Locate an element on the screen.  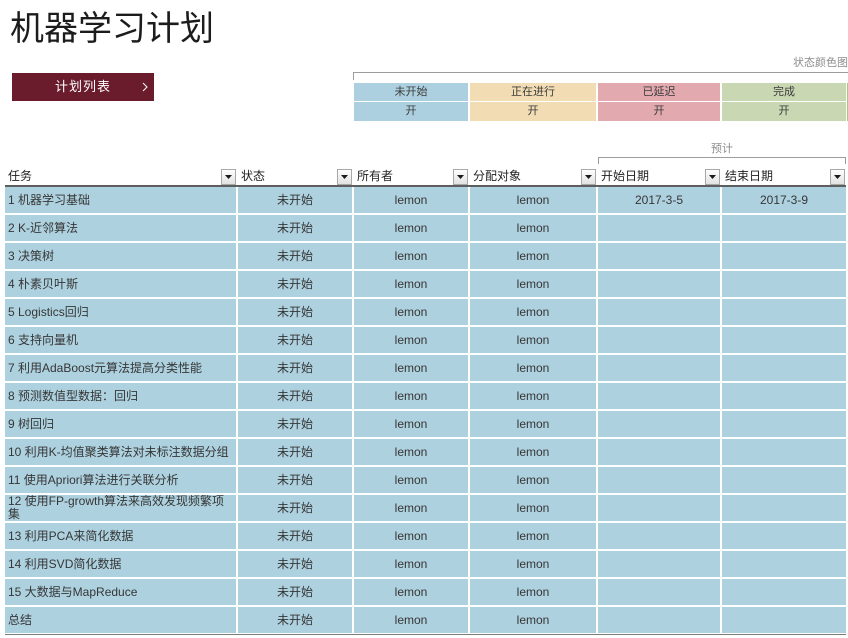
column-header-end-date: 结束日期 is located at coordinates (784, 176).